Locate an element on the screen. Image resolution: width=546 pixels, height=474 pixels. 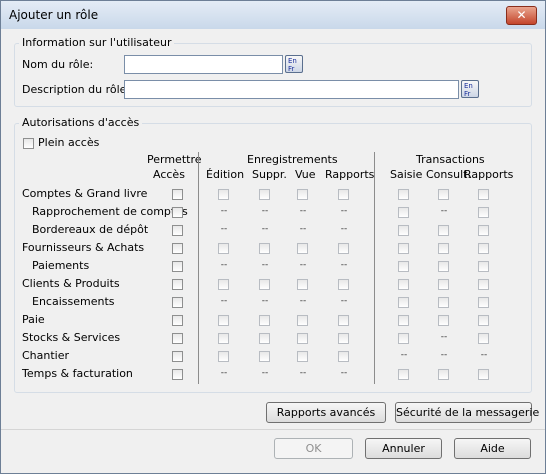
role-desc-input is located at coordinates (291, 89).